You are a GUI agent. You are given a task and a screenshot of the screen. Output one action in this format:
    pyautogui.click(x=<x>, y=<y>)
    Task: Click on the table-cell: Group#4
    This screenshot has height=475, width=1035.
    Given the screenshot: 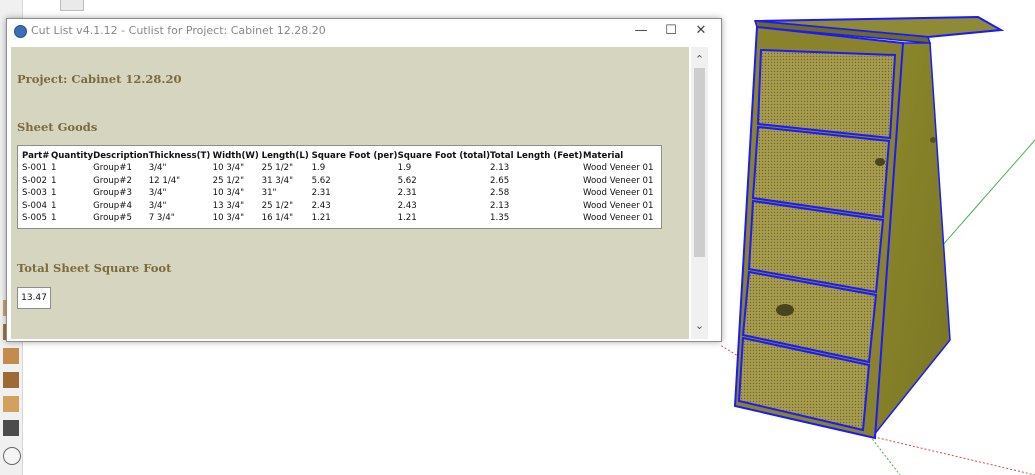 What is the action you would take?
    pyautogui.click(x=112, y=205)
    